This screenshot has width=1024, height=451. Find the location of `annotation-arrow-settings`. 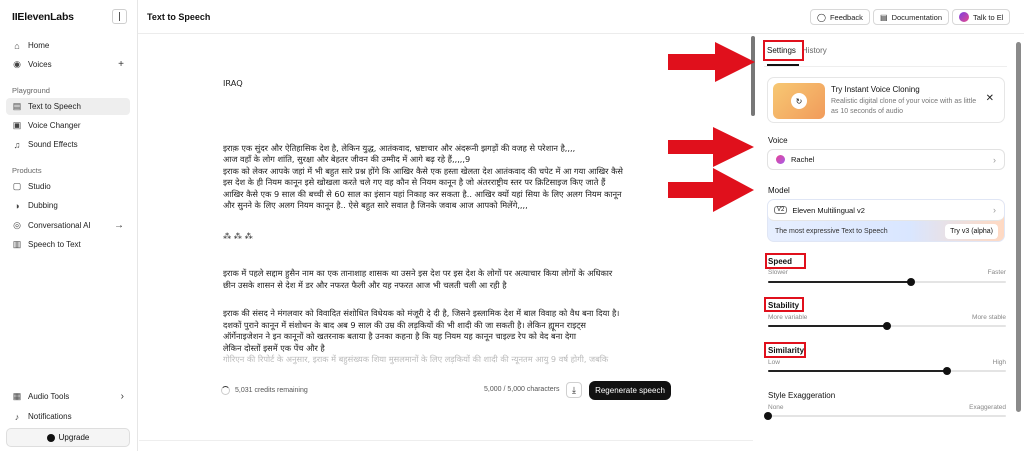

annotation-arrow-settings is located at coordinates (711, 62).